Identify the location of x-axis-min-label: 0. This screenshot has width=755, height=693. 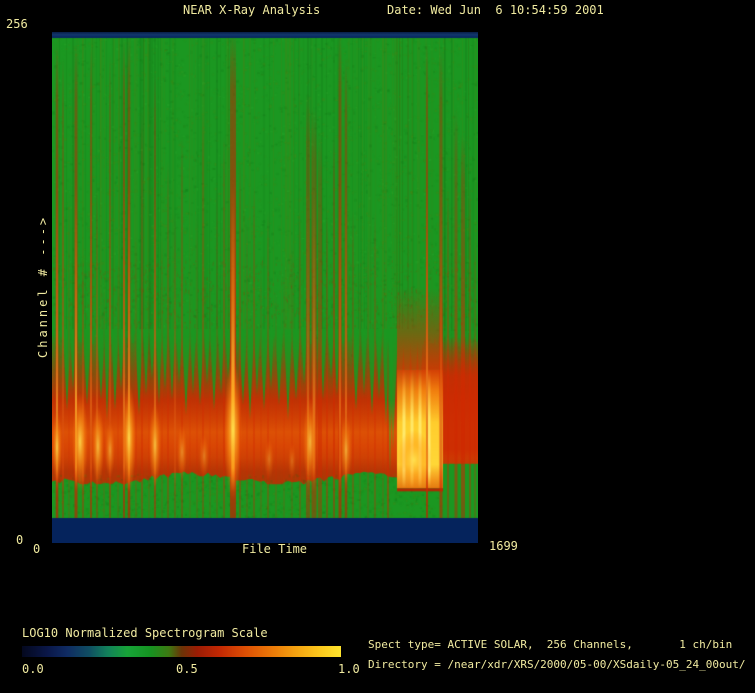
(37, 549).